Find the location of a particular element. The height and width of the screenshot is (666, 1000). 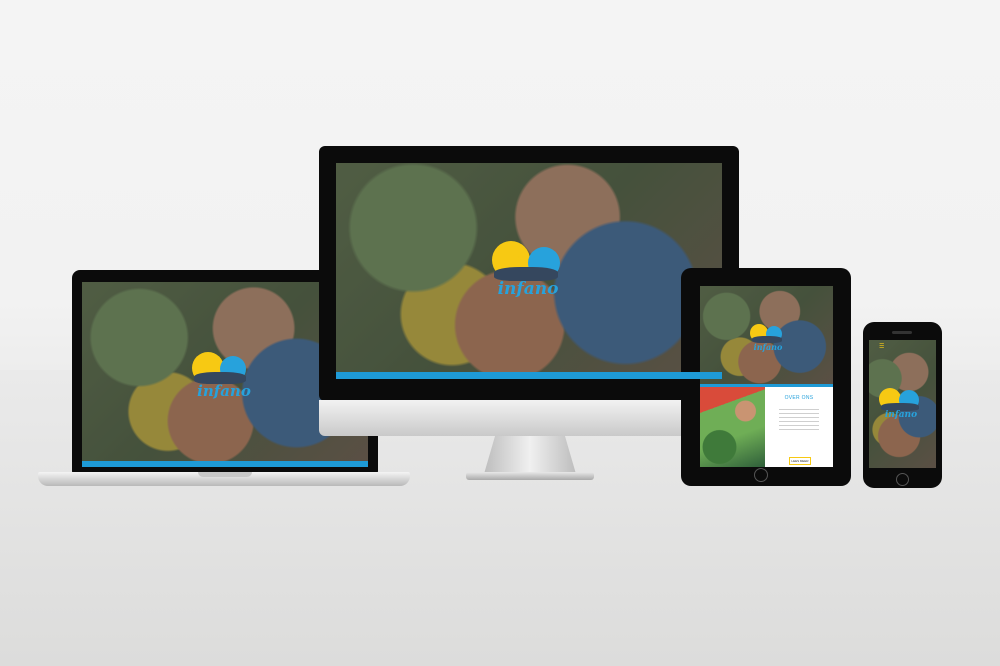

phone-screen: ★ infano is located at coordinates (902, 404).